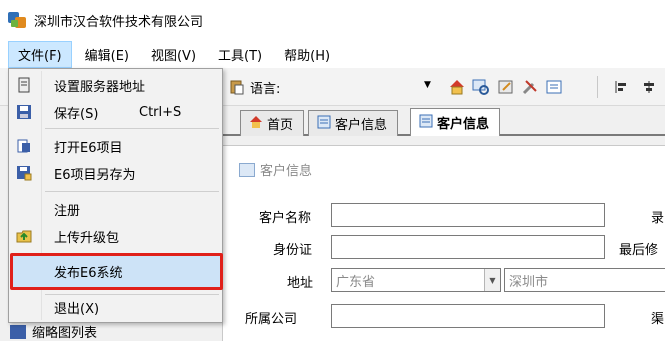  Describe the element at coordinates (88, 148) in the screenshot. I see `menu-item-label: 打开E6项目` at that location.